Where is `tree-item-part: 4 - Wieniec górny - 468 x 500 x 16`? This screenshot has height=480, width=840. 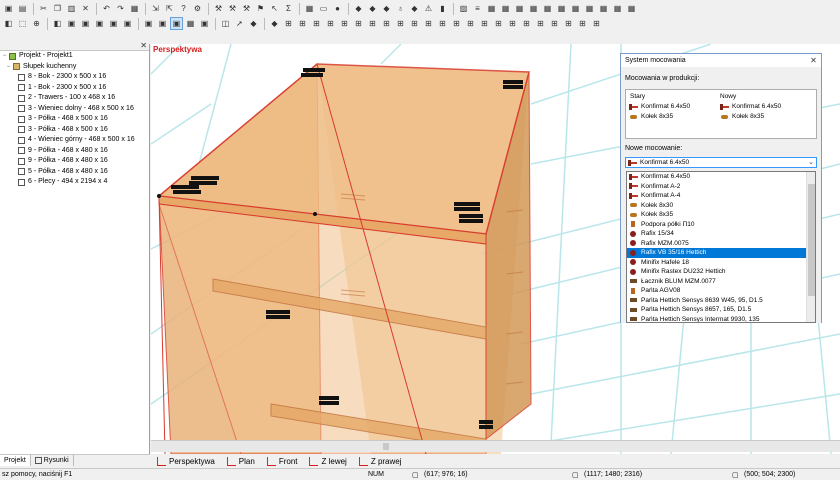 tree-item-part: 4 - Wieniec górny - 468 x 500 x 16 is located at coordinates (74, 140).